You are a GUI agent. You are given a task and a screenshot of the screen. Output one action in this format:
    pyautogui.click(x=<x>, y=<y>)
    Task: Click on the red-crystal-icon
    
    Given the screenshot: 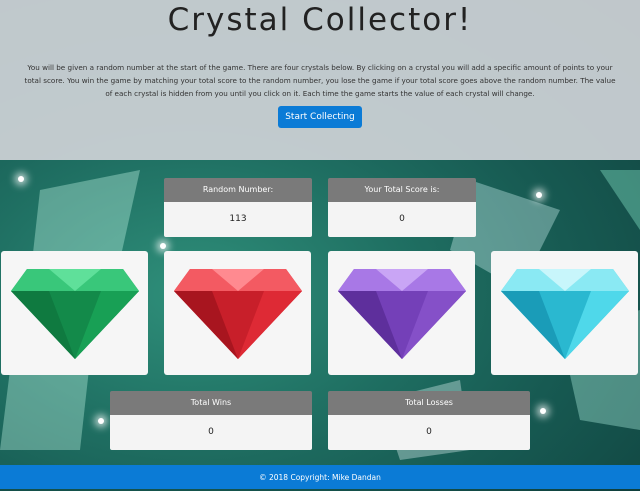 What is the action you would take?
    pyautogui.click(x=238, y=314)
    